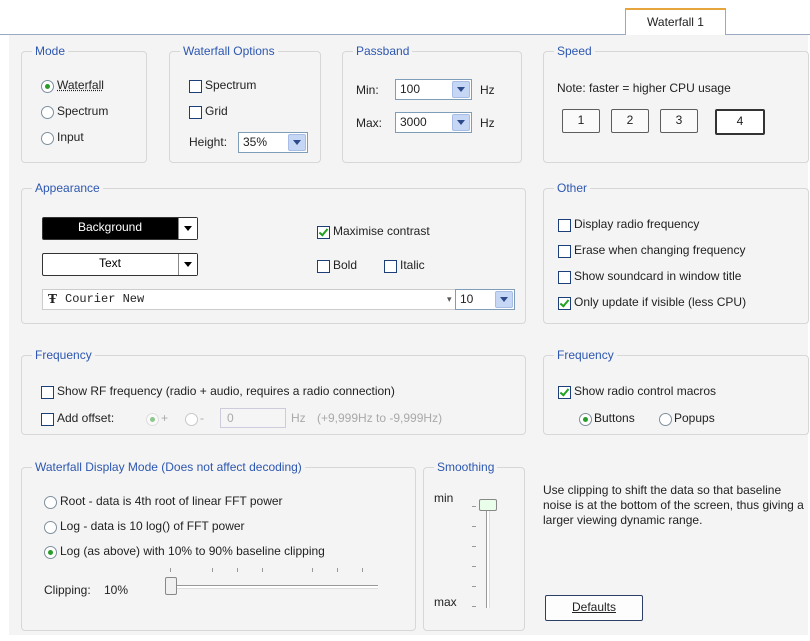 The image size is (810, 641). I want to click on speed-3-button: 3, so click(679, 121).